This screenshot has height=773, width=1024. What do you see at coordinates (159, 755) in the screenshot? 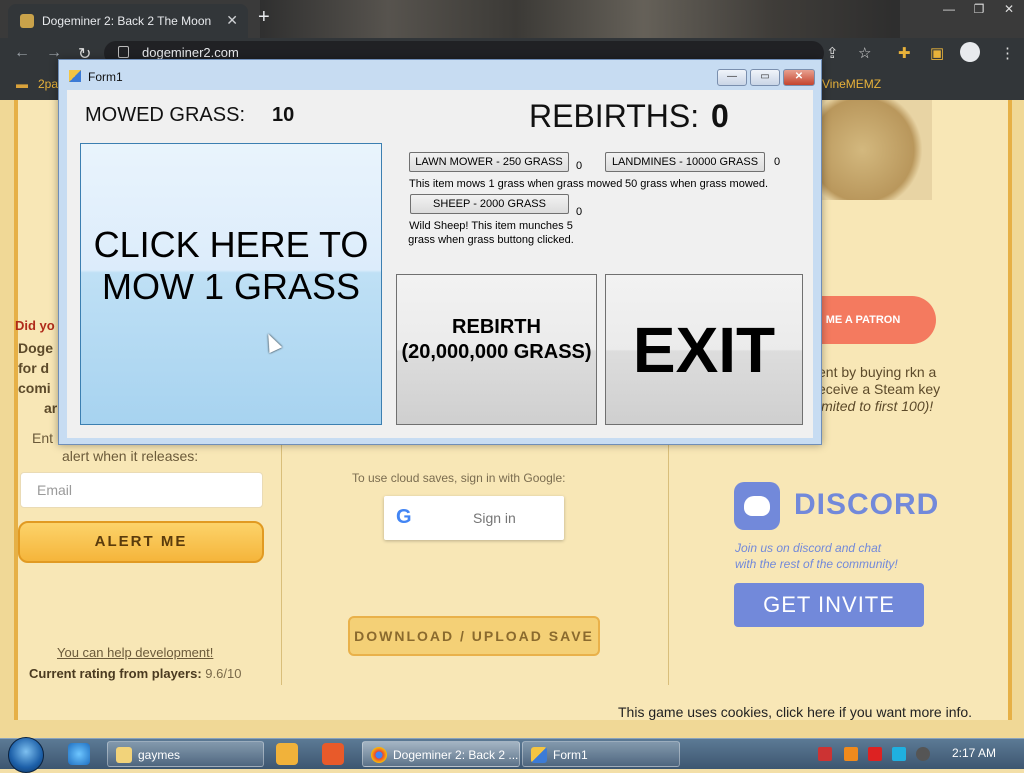
I see `taskbar-item-label: gaymes` at bounding box center [159, 755].